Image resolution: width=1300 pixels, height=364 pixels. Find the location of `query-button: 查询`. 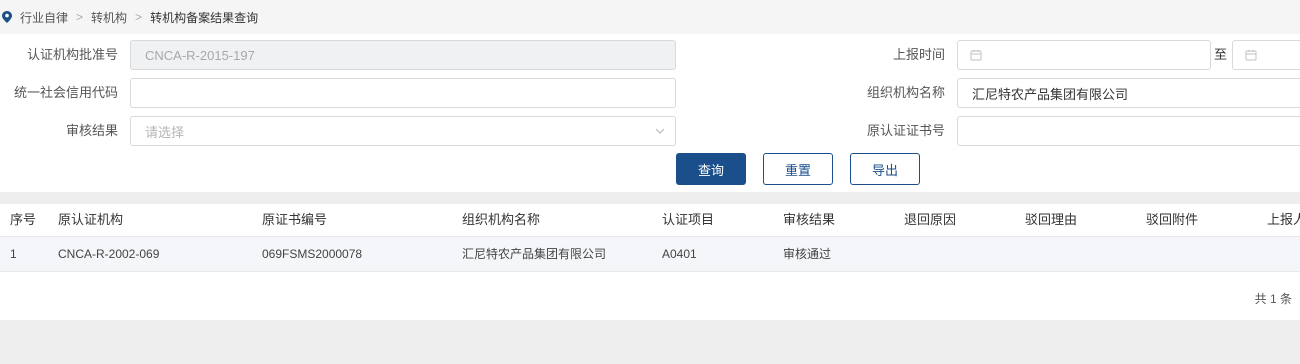

query-button: 查询 is located at coordinates (711, 169).